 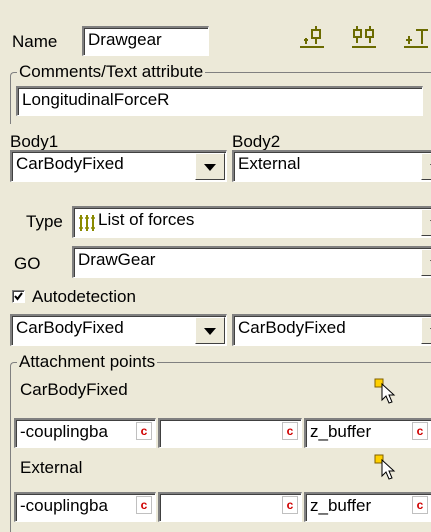 I want to click on body2-select: External, so click(x=331, y=166).